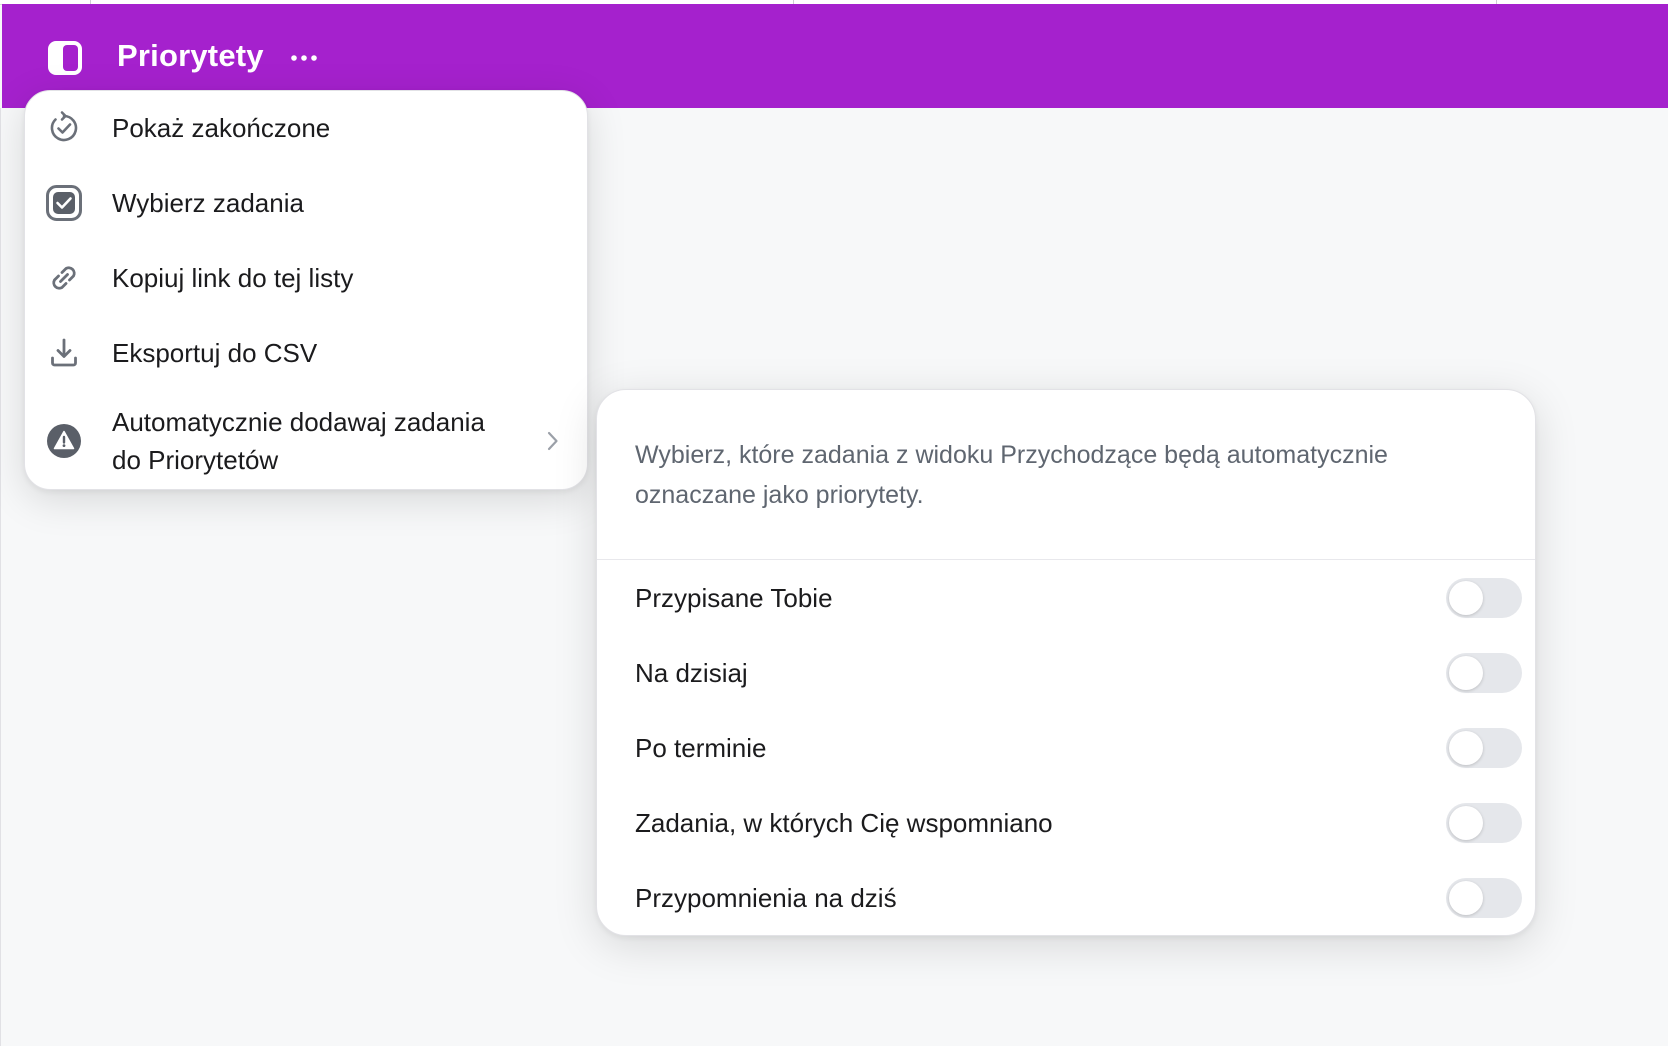 This screenshot has height=1046, width=1668. What do you see at coordinates (691, 673) in the screenshot?
I see `option-label: Na dzisiaj` at bounding box center [691, 673].